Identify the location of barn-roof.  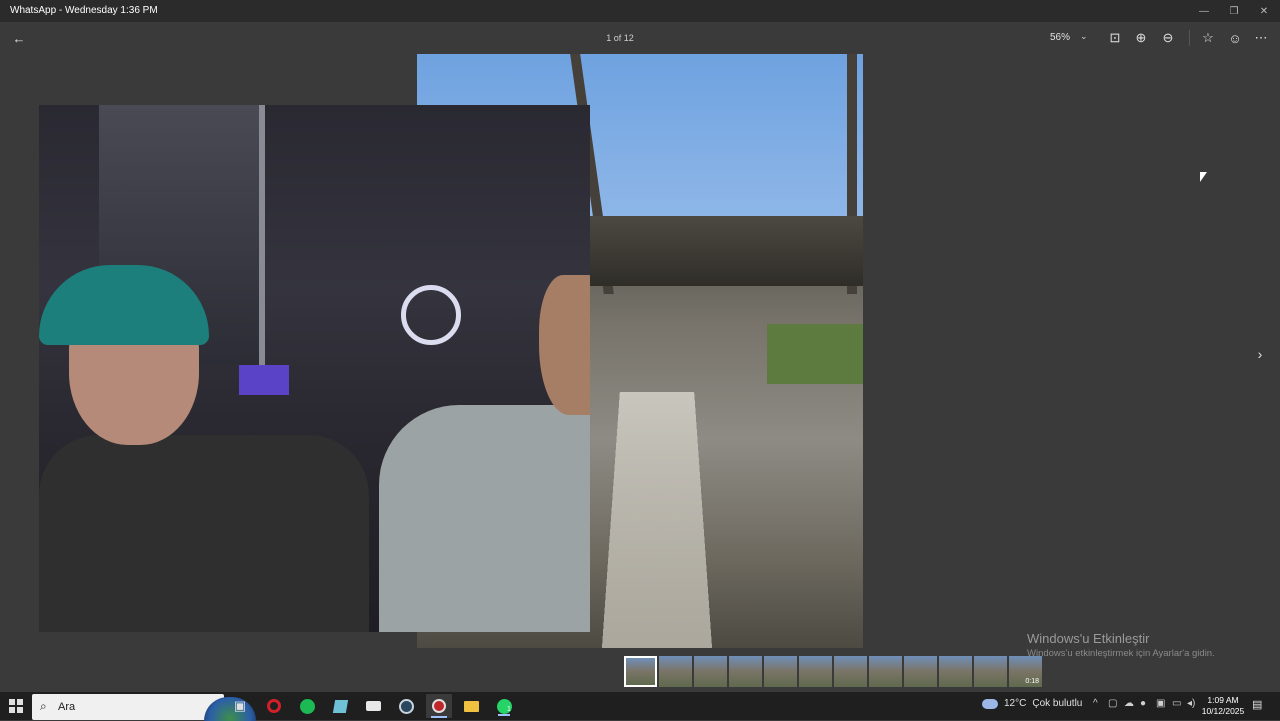
(725, 251).